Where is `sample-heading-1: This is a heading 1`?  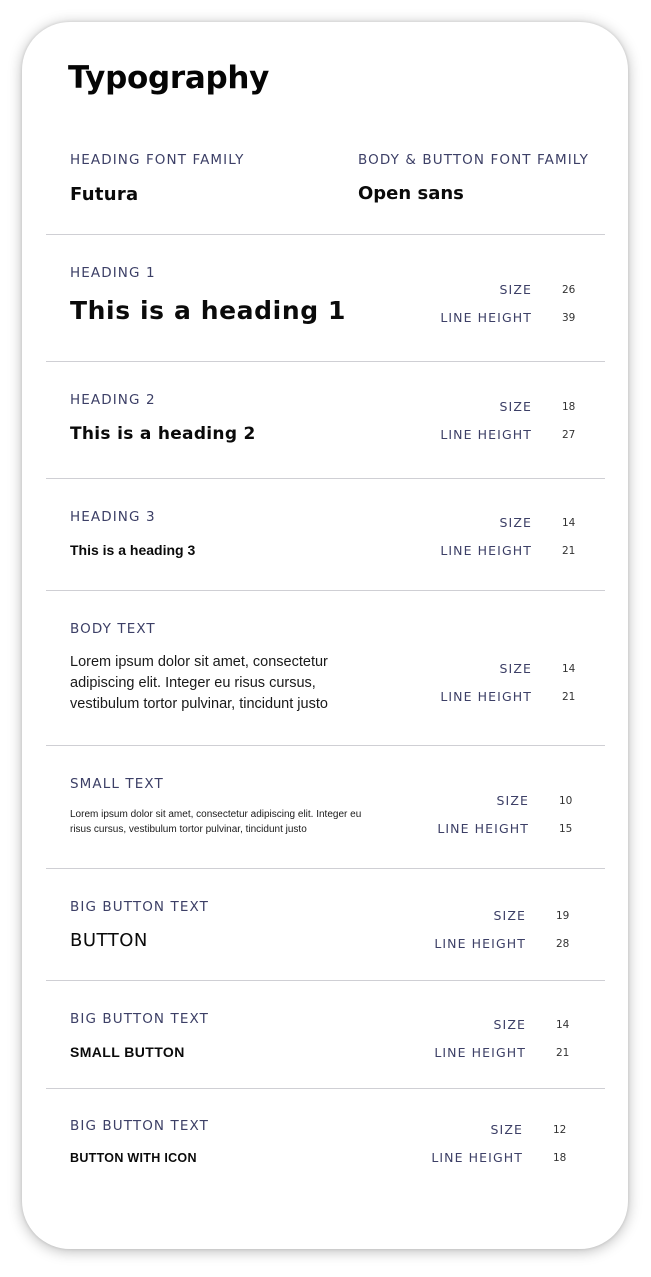 sample-heading-1: This is a heading 1 is located at coordinates (208, 310).